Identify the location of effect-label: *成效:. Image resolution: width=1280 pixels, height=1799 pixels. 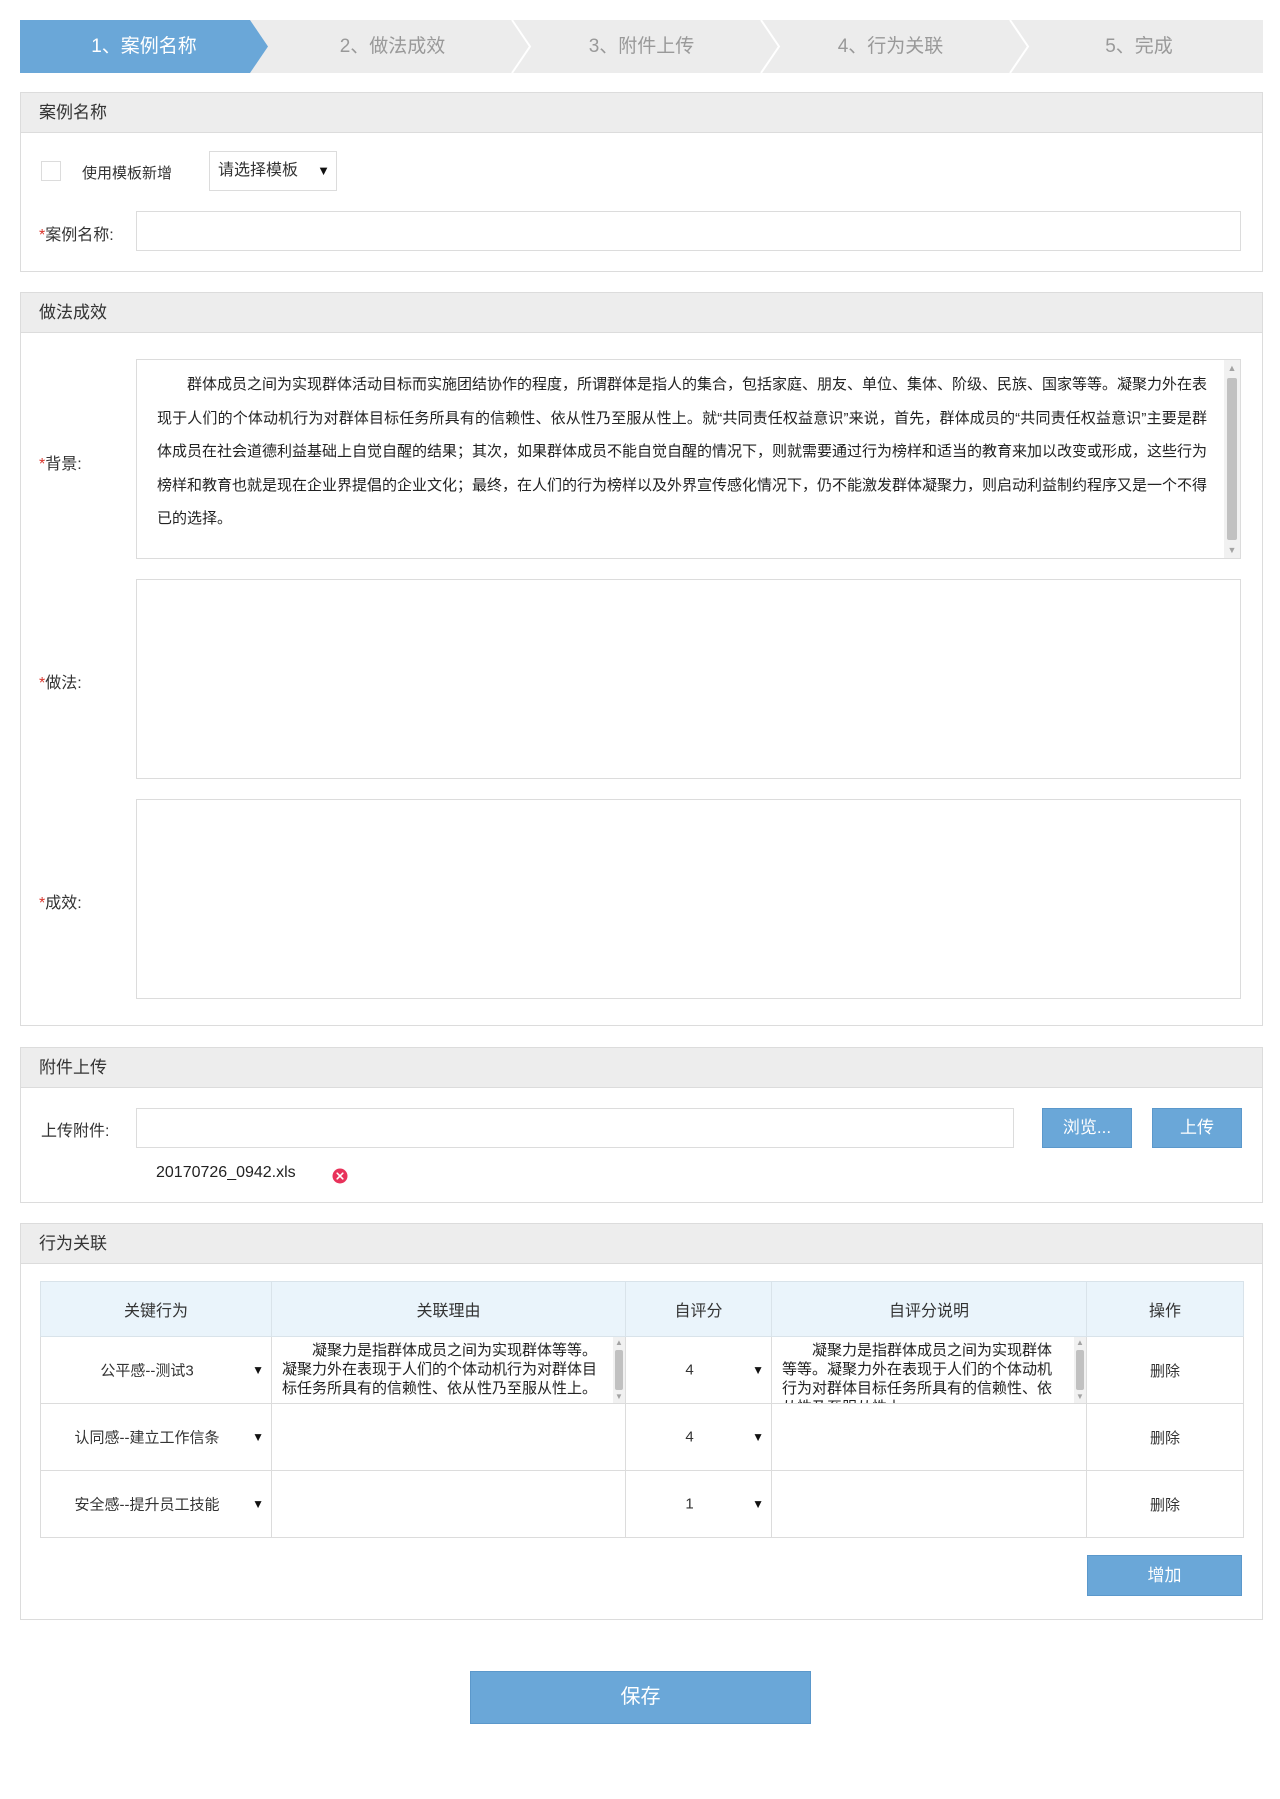
(60, 901).